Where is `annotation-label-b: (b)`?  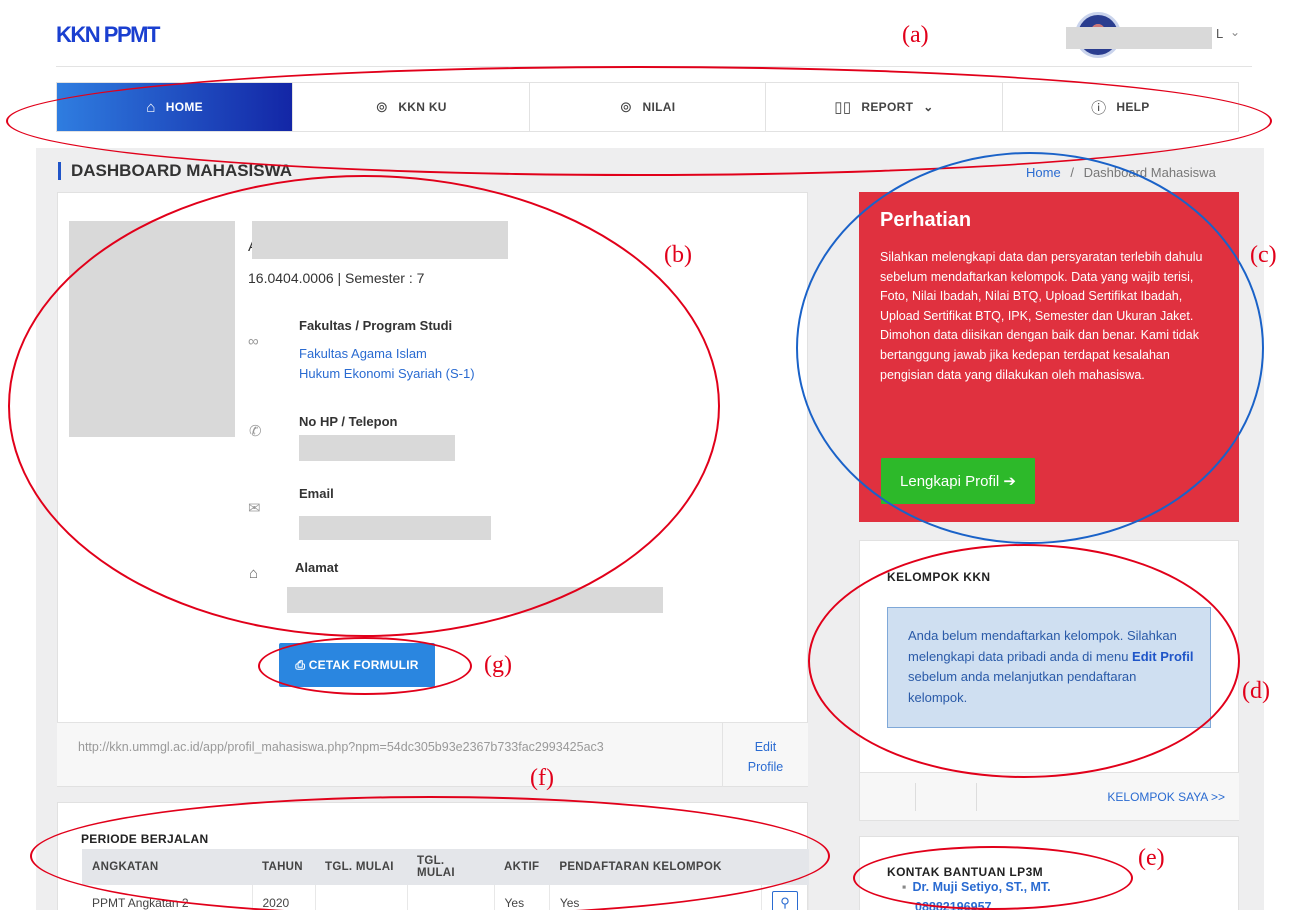
annotation-label-b: (b) is located at coordinates (678, 255).